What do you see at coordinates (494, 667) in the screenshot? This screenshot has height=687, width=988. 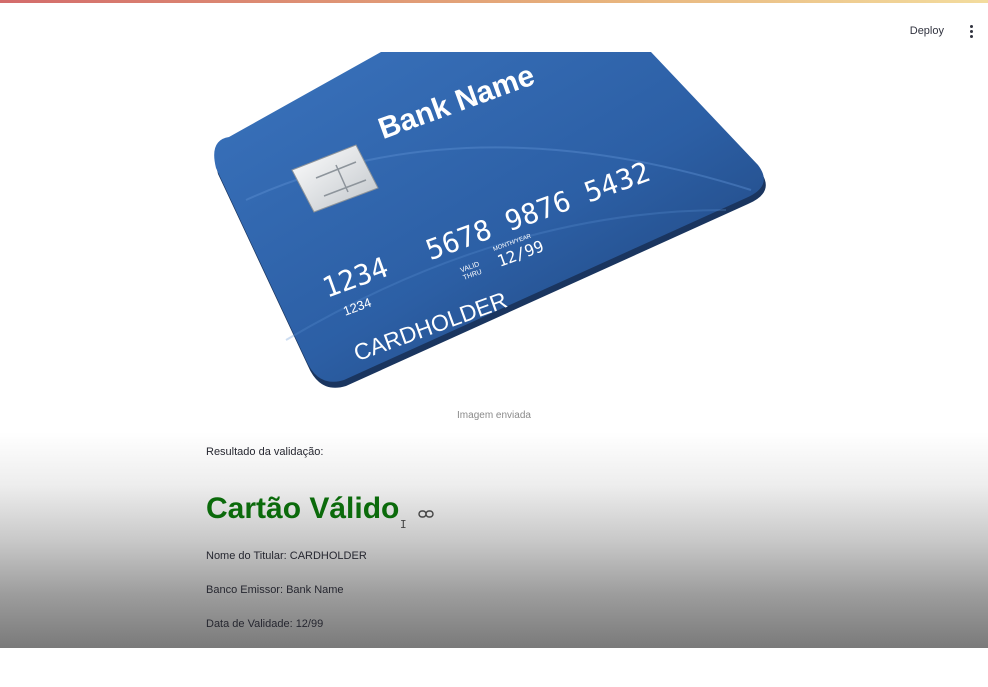 I see `bottom-strip` at bounding box center [494, 667].